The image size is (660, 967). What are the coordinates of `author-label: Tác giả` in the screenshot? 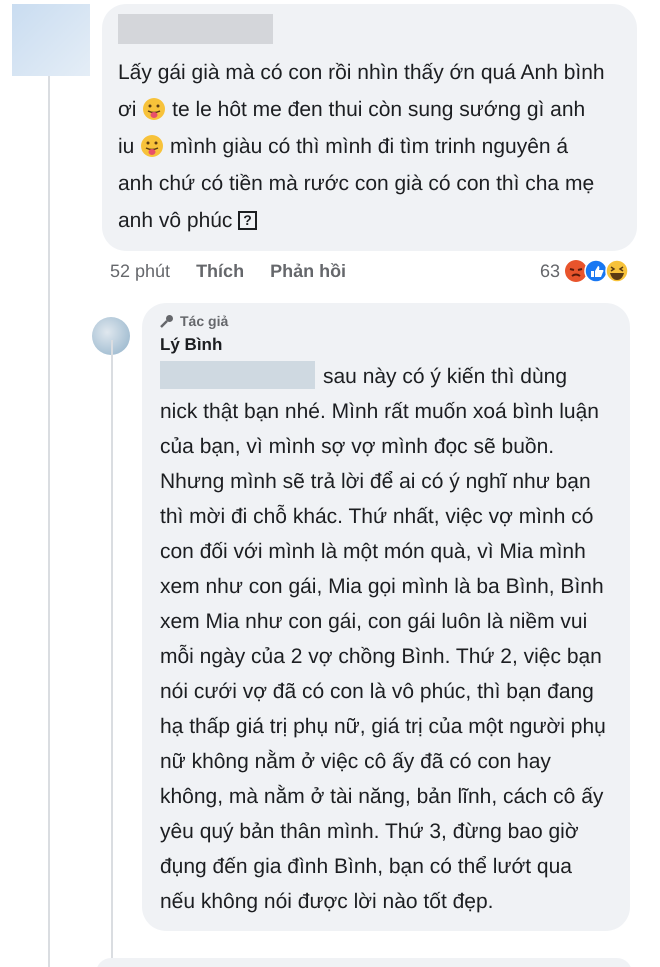 It's located at (204, 321).